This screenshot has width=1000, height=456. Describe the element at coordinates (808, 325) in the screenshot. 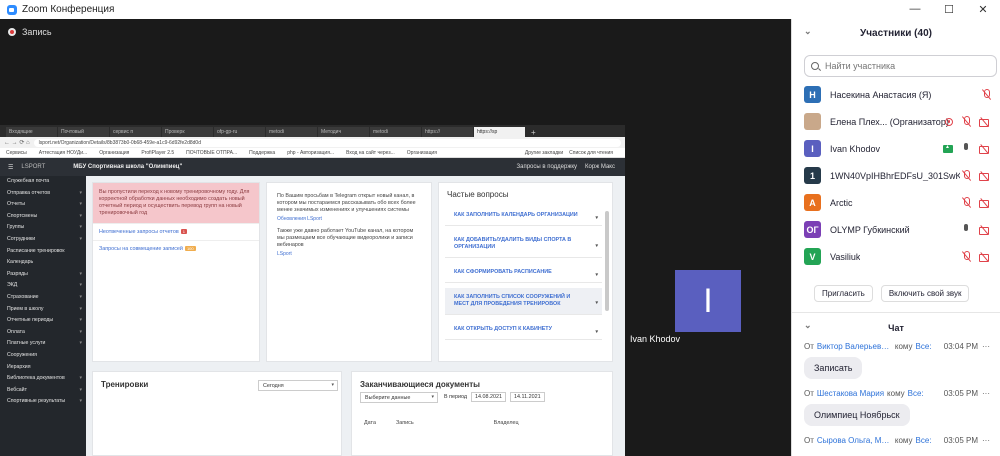

I see `collapse-chat-icon: ⌄` at that location.